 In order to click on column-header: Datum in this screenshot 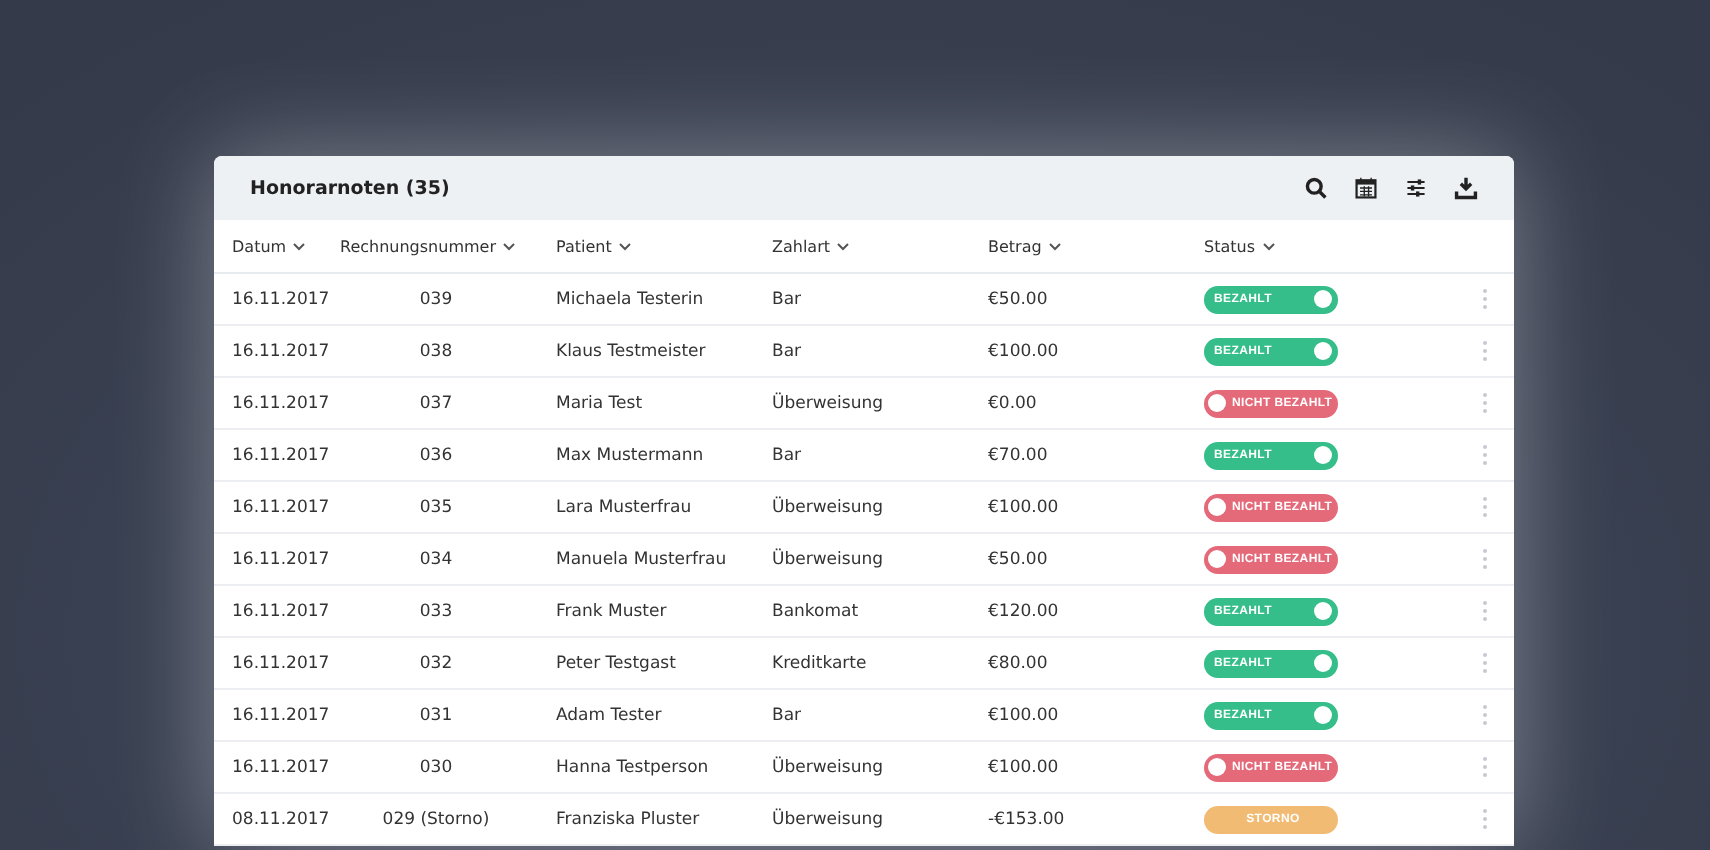, I will do `click(286, 246)`.